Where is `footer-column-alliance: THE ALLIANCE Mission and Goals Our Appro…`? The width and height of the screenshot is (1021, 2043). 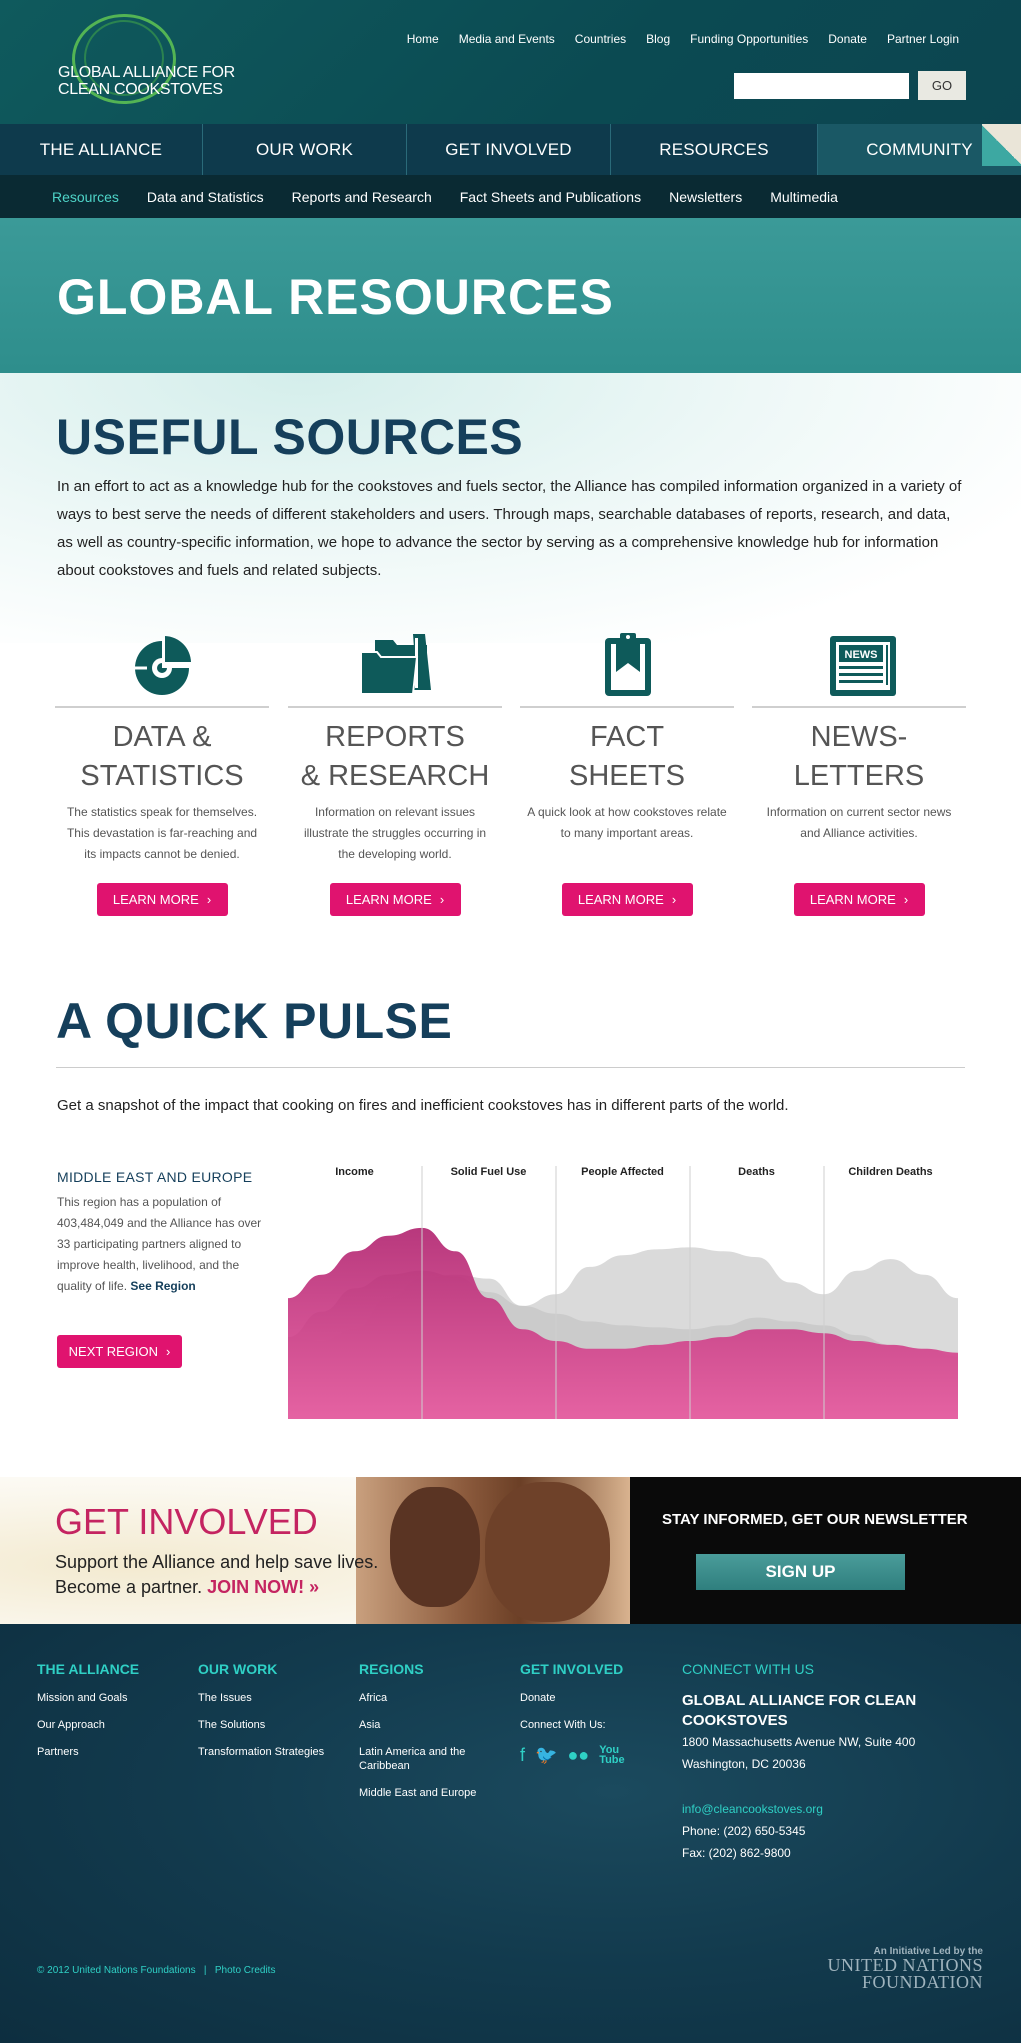
footer-column-alliance: THE ALLIANCE Mission and Goals Our Appro… is located at coordinates (117, 1716).